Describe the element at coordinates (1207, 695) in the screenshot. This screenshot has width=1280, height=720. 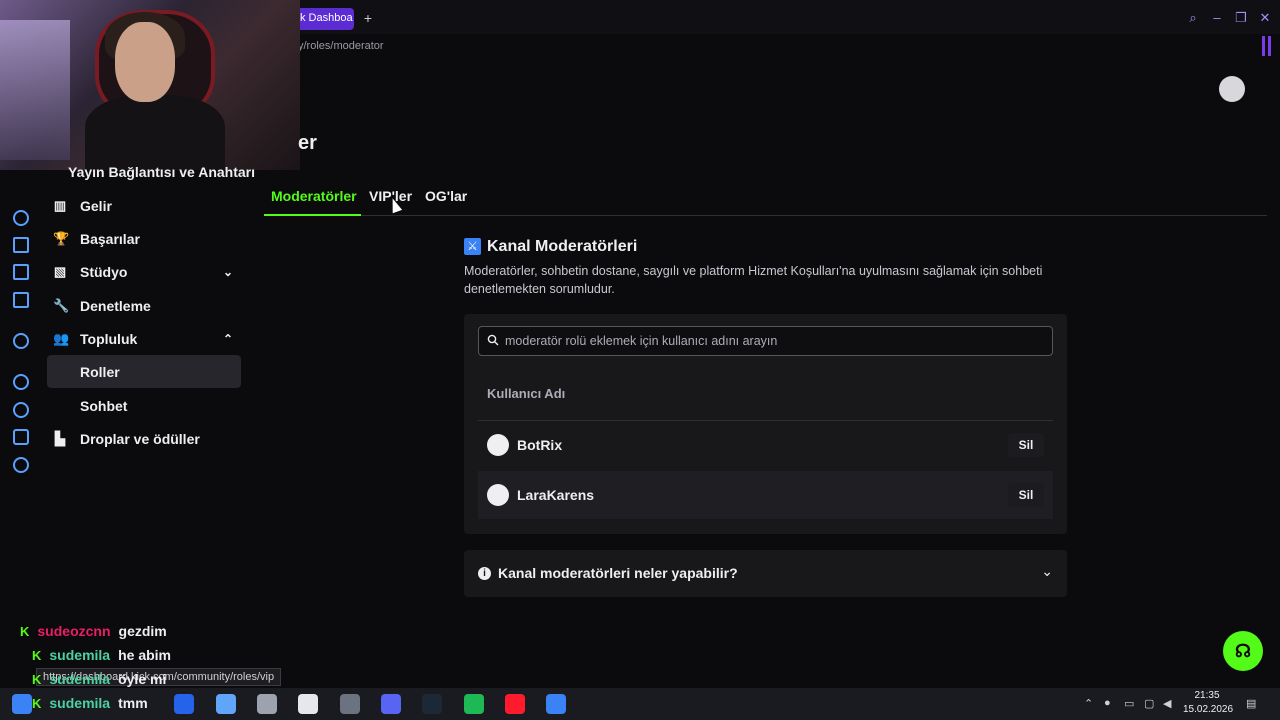
I see `clock-time: 21:35` at that location.